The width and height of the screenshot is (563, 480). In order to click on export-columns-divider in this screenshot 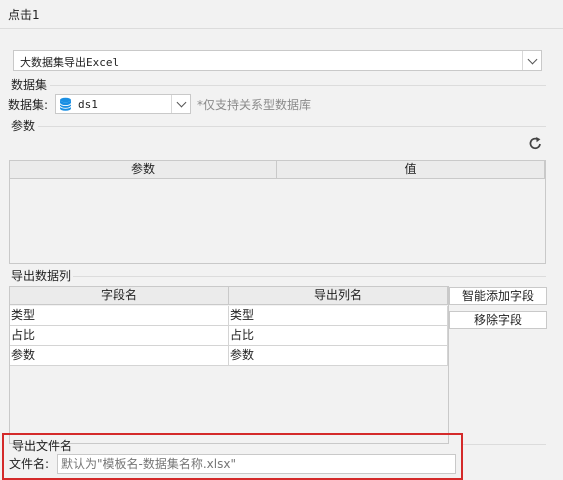, I will do `click(309, 276)`.